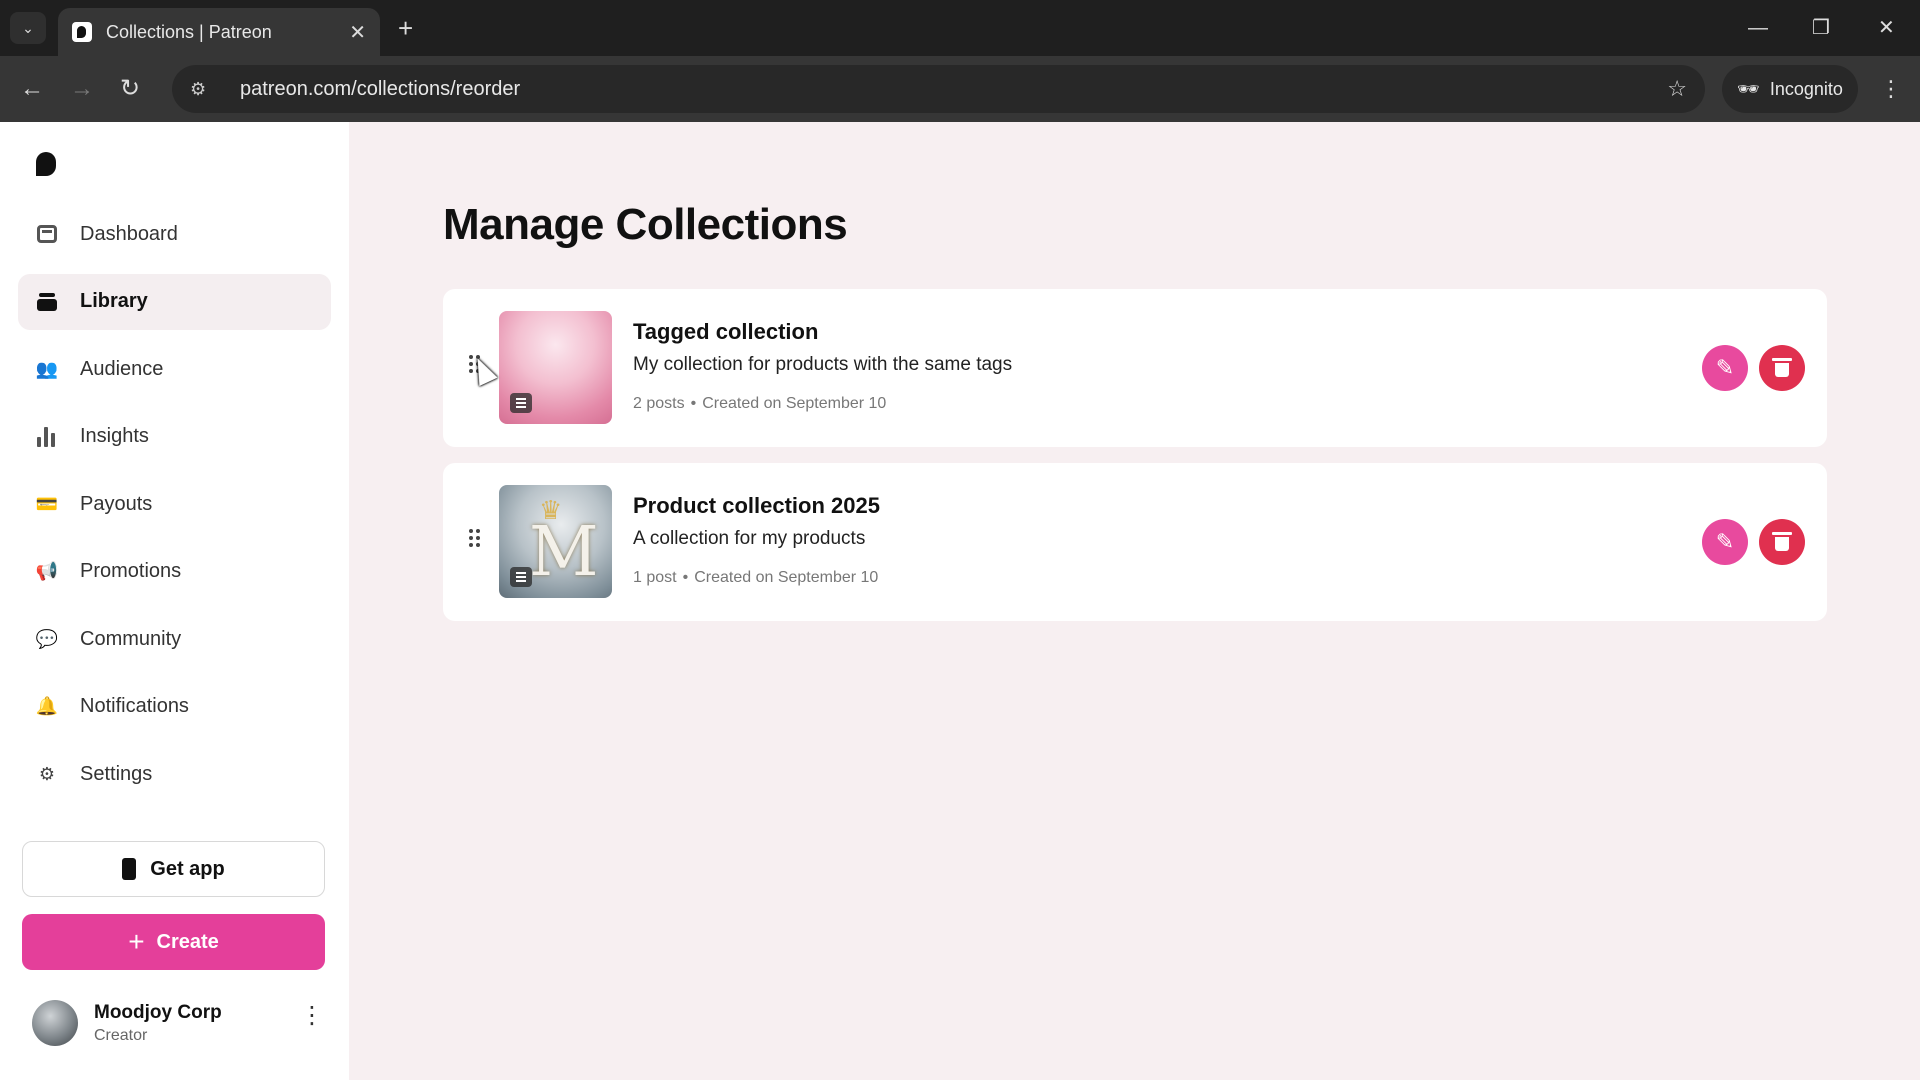 The image size is (1920, 1080). Describe the element at coordinates (405, 28) in the screenshot. I see `new-tab-icon: +` at that location.